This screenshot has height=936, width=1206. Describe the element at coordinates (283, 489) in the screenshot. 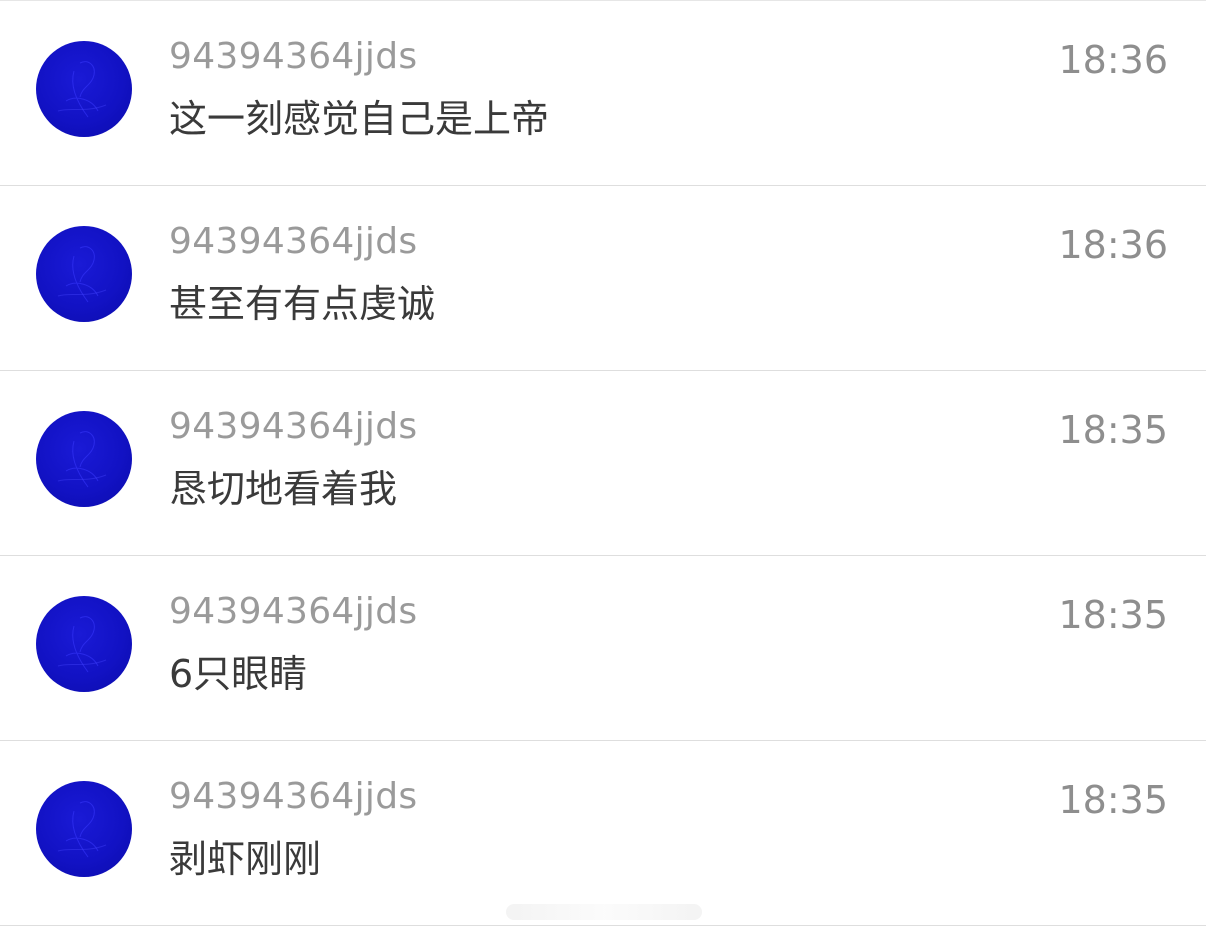

I see `message-text: 恳切地看着我` at that location.